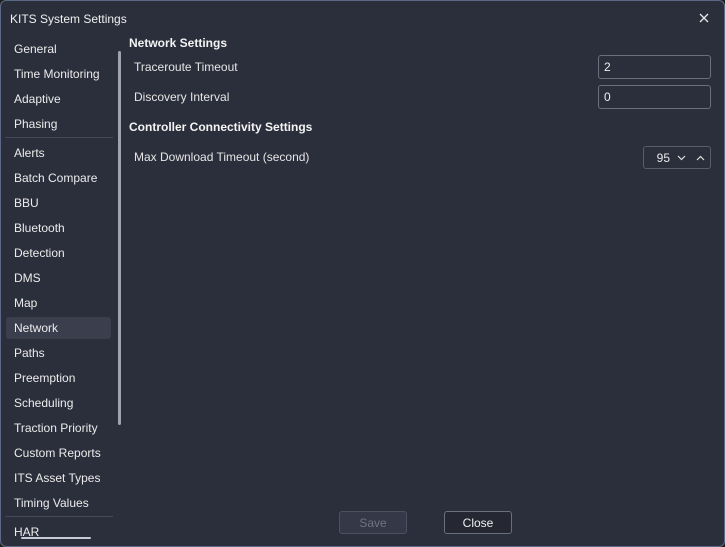 This screenshot has height=547, width=725. What do you see at coordinates (222, 157) in the screenshot?
I see `max-download-timeout-label: Max Download Timeout (second)` at bounding box center [222, 157].